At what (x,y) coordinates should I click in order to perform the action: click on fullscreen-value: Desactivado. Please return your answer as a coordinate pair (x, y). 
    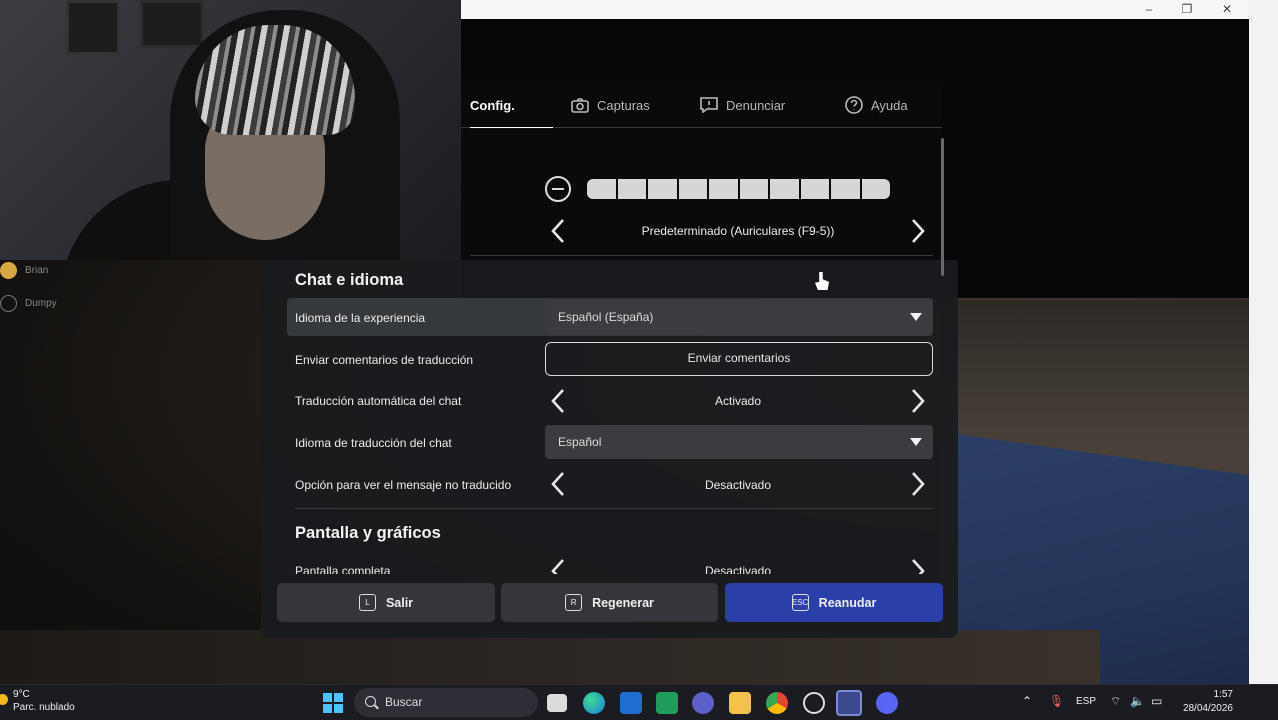
    Looking at the image, I should click on (738, 569).